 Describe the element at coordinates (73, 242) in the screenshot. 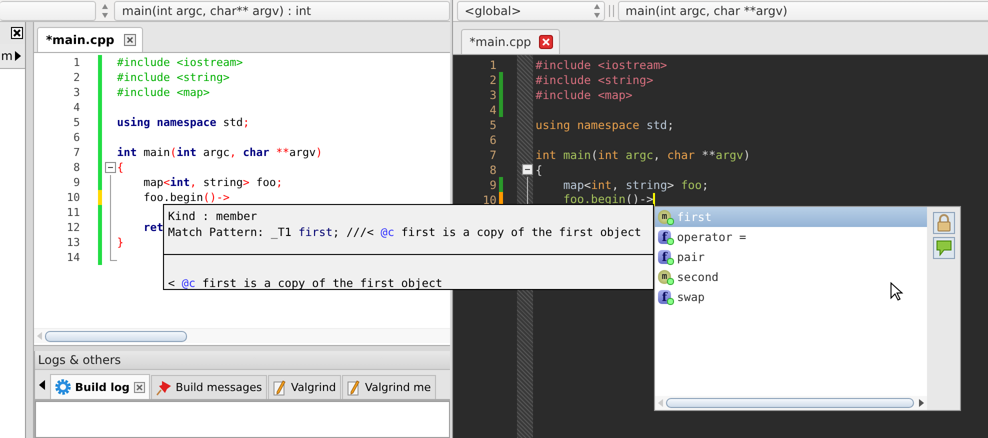

I see `line-number: 13` at that location.